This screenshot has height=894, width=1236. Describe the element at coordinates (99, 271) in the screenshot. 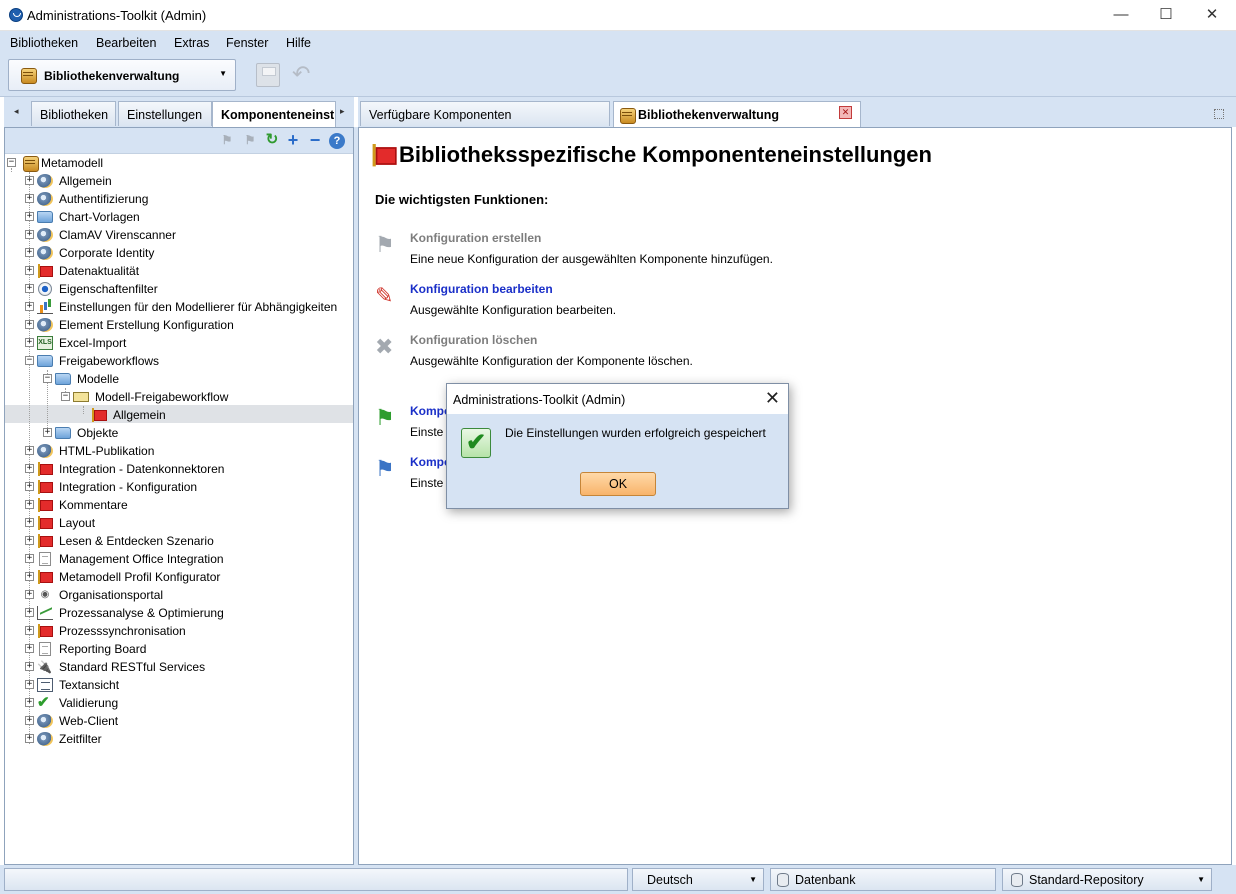

I see `tree-item-label: Datenaktualität` at that location.